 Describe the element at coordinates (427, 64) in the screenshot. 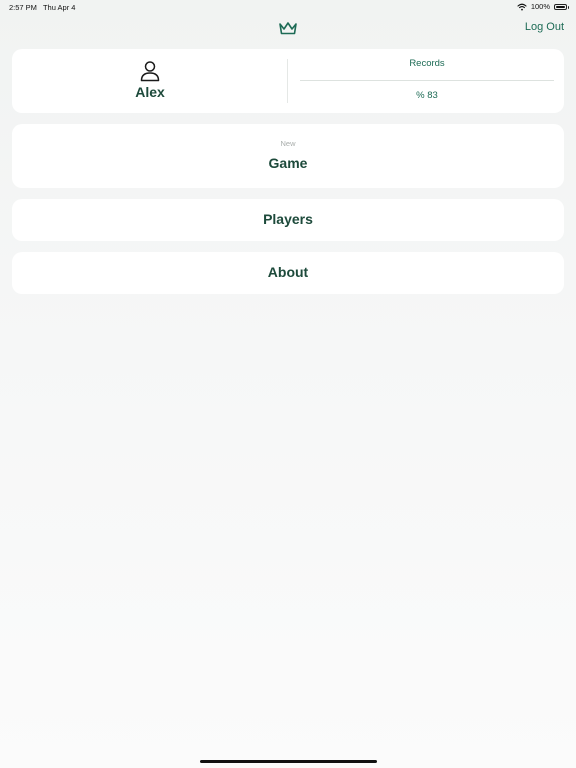

I see `records-button: Records` at that location.